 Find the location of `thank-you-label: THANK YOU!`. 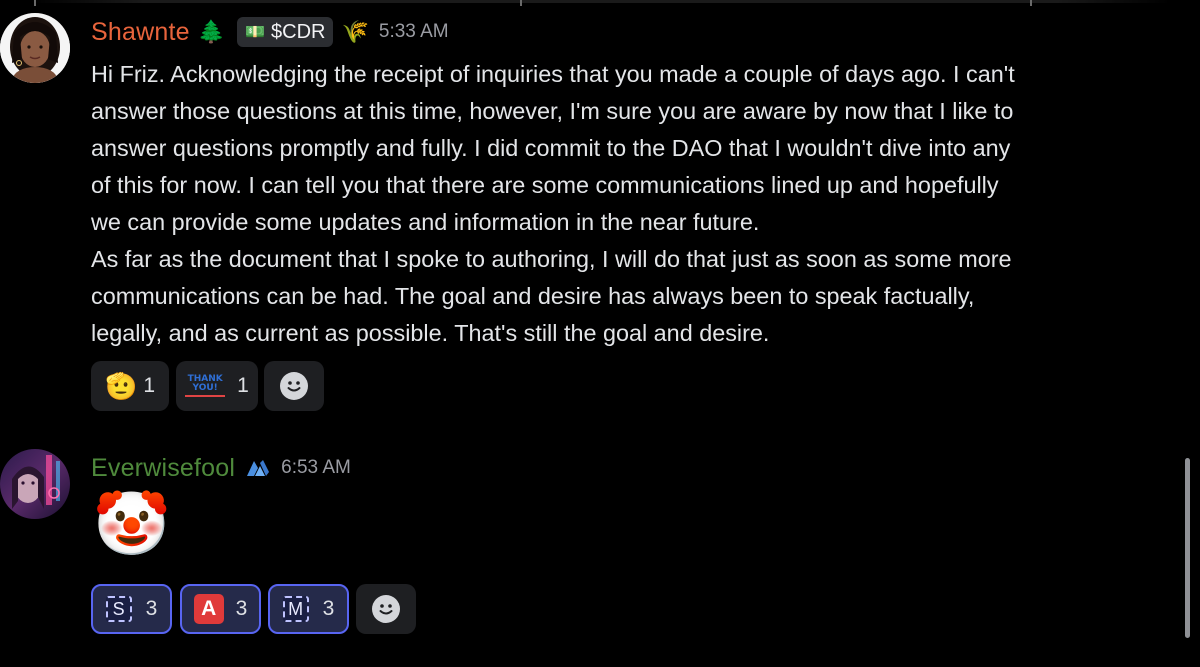

thank-you-label: THANK YOU! is located at coordinates (205, 383).